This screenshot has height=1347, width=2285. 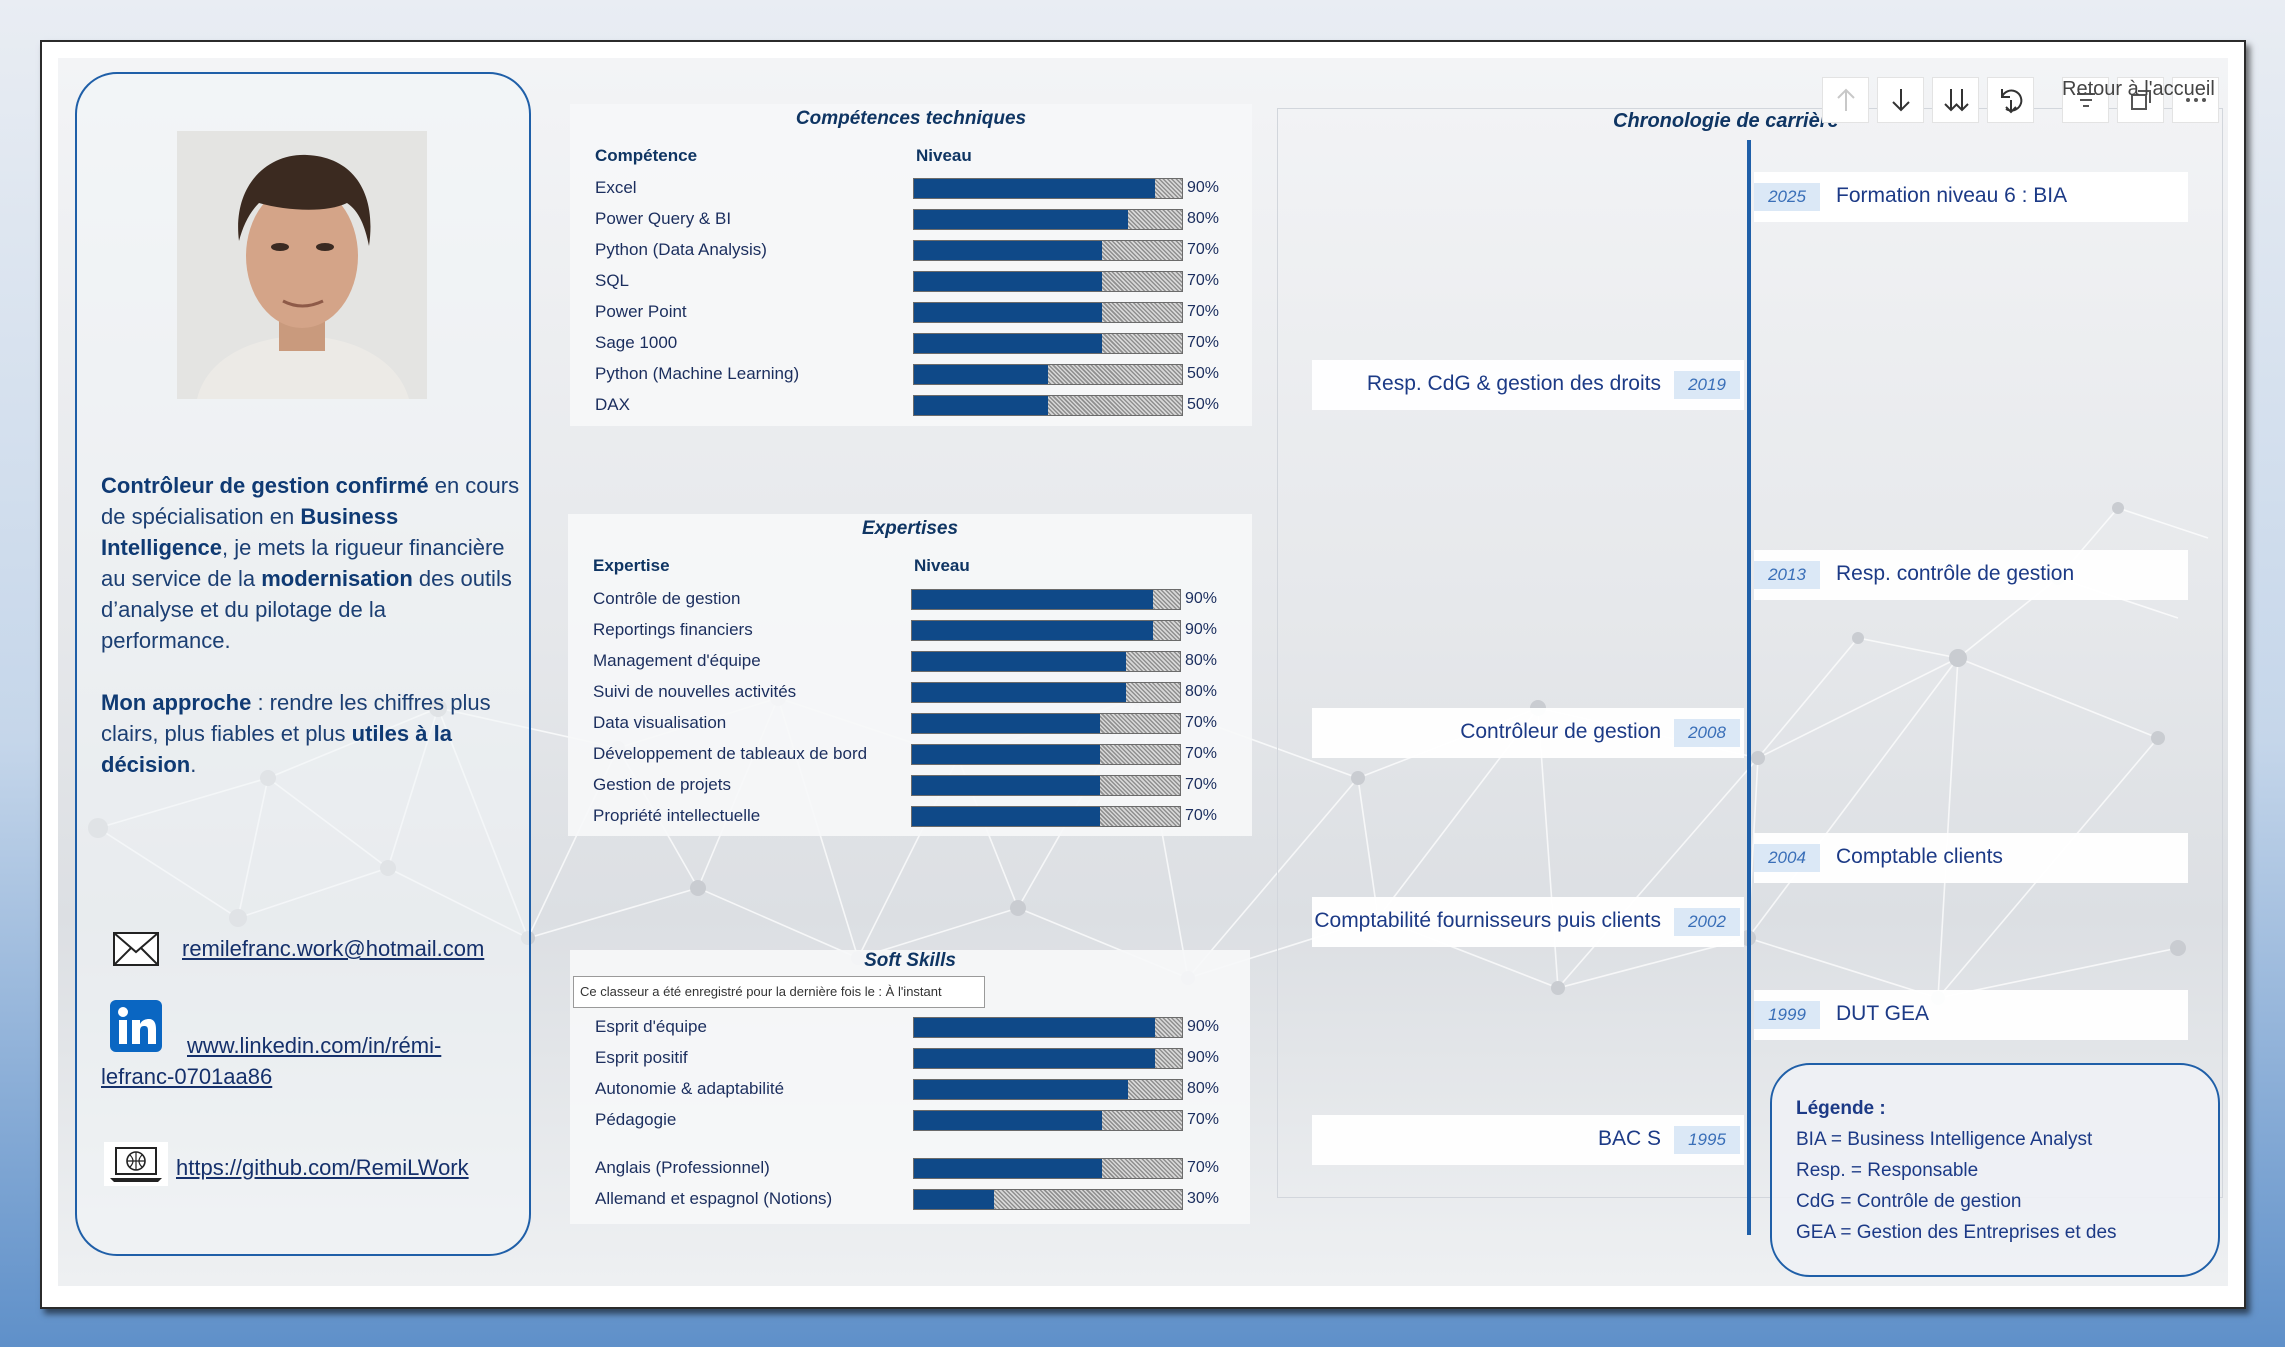 I want to click on skill-row: SQL 70%, so click(x=911, y=284).